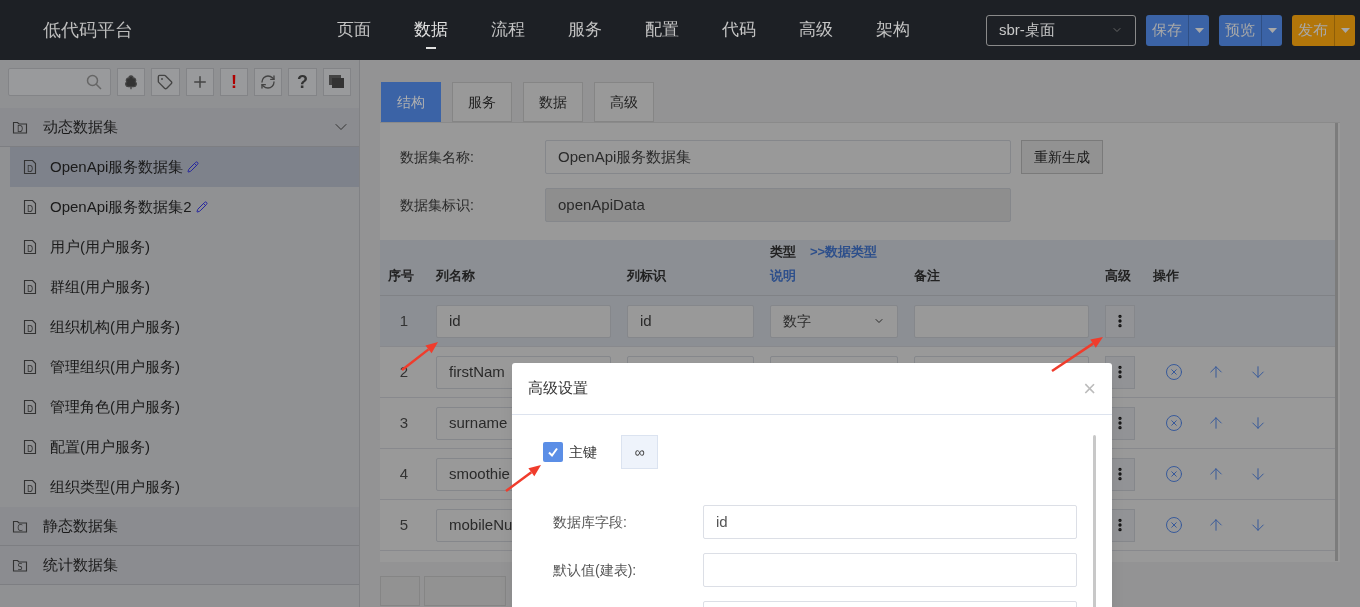  Describe the element at coordinates (927, 275) in the screenshot. I see `column-heading: 备注` at that location.